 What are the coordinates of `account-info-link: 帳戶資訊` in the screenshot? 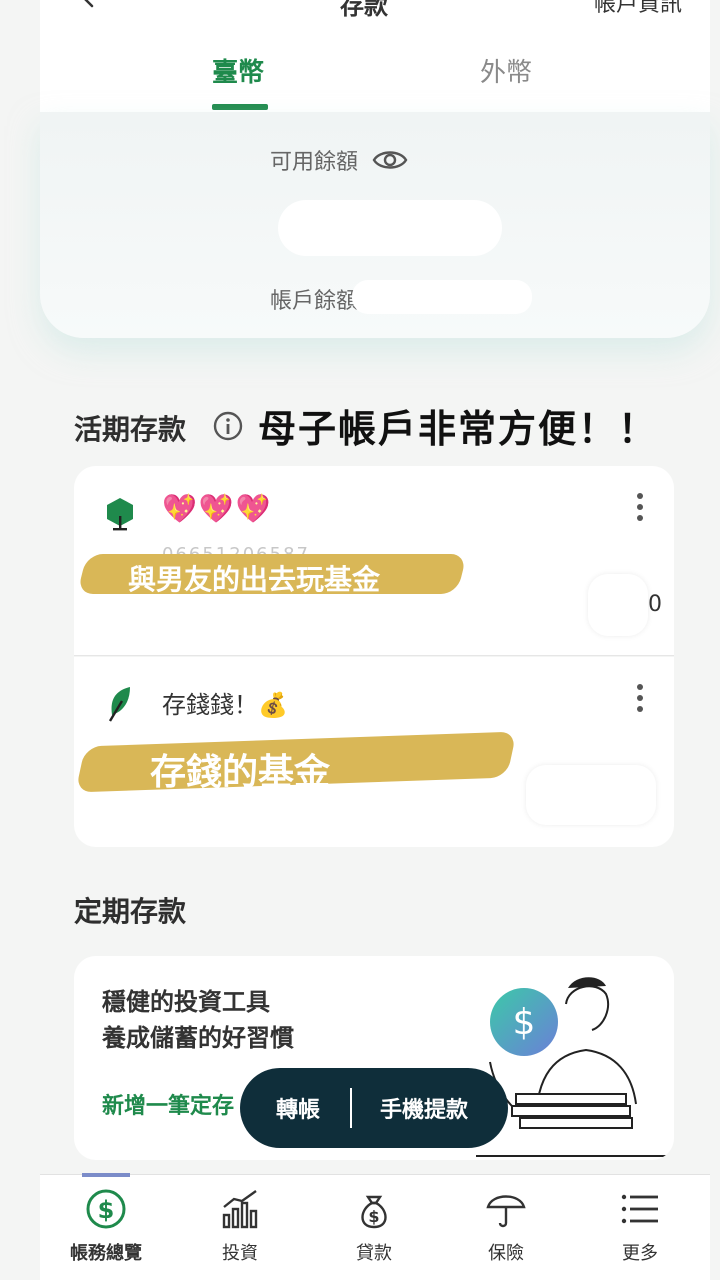 It's located at (638, 9).